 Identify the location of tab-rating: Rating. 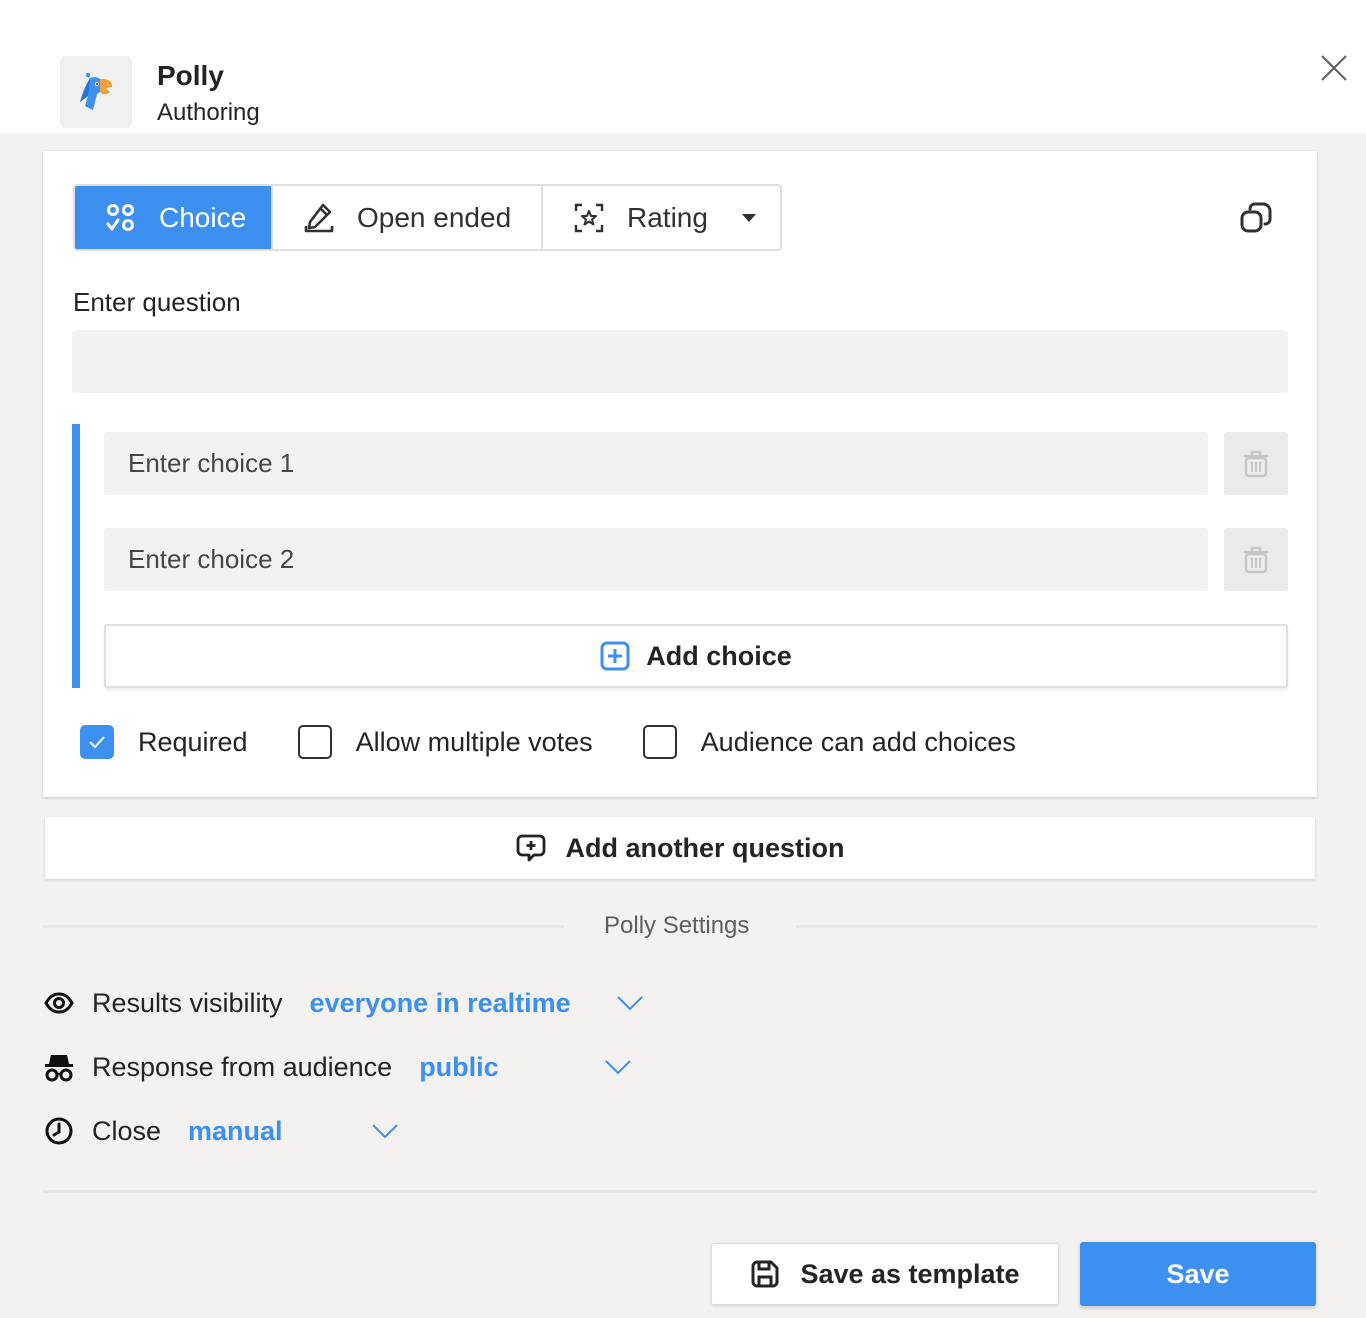
(661, 217).